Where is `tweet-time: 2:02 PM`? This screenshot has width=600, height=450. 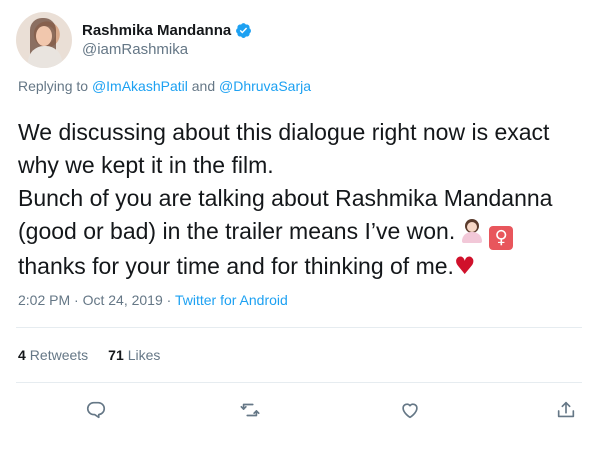 tweet-time: 2:02 PM is located at coordinates (44, 300).